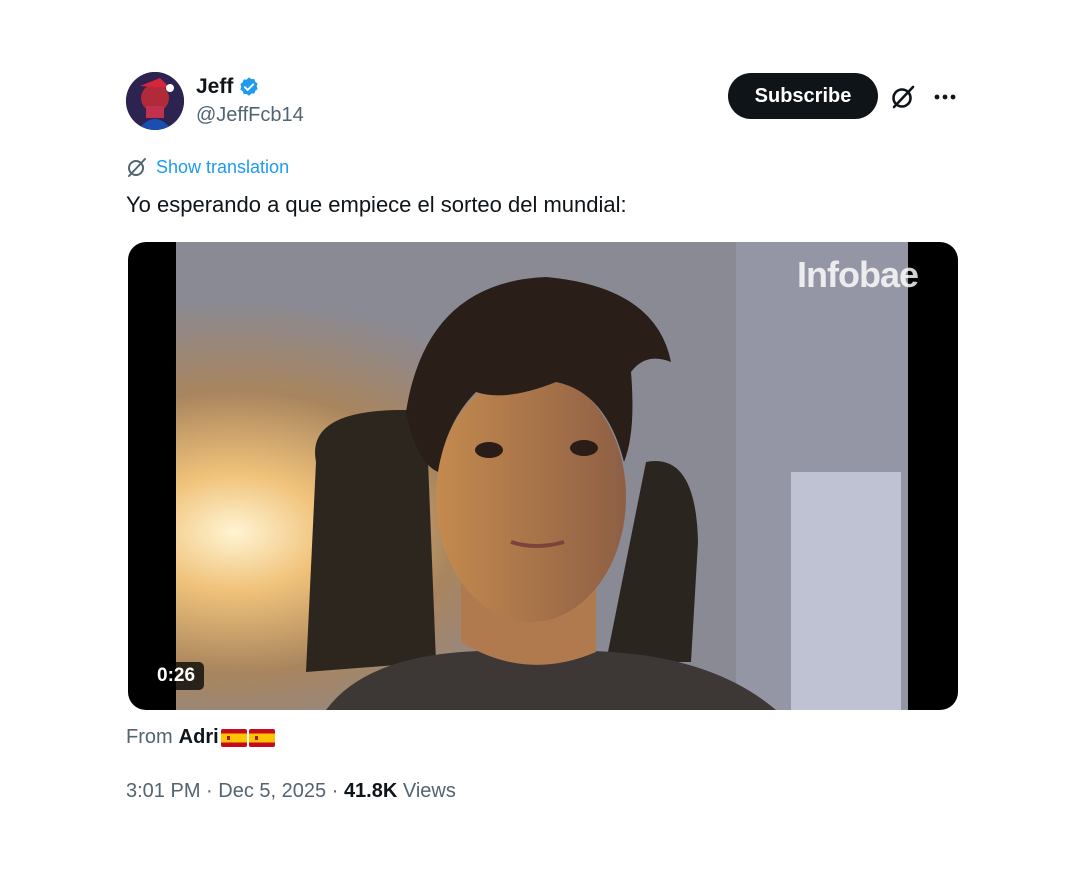  I want to click on source-user-link: Adri, so click(199, 737).